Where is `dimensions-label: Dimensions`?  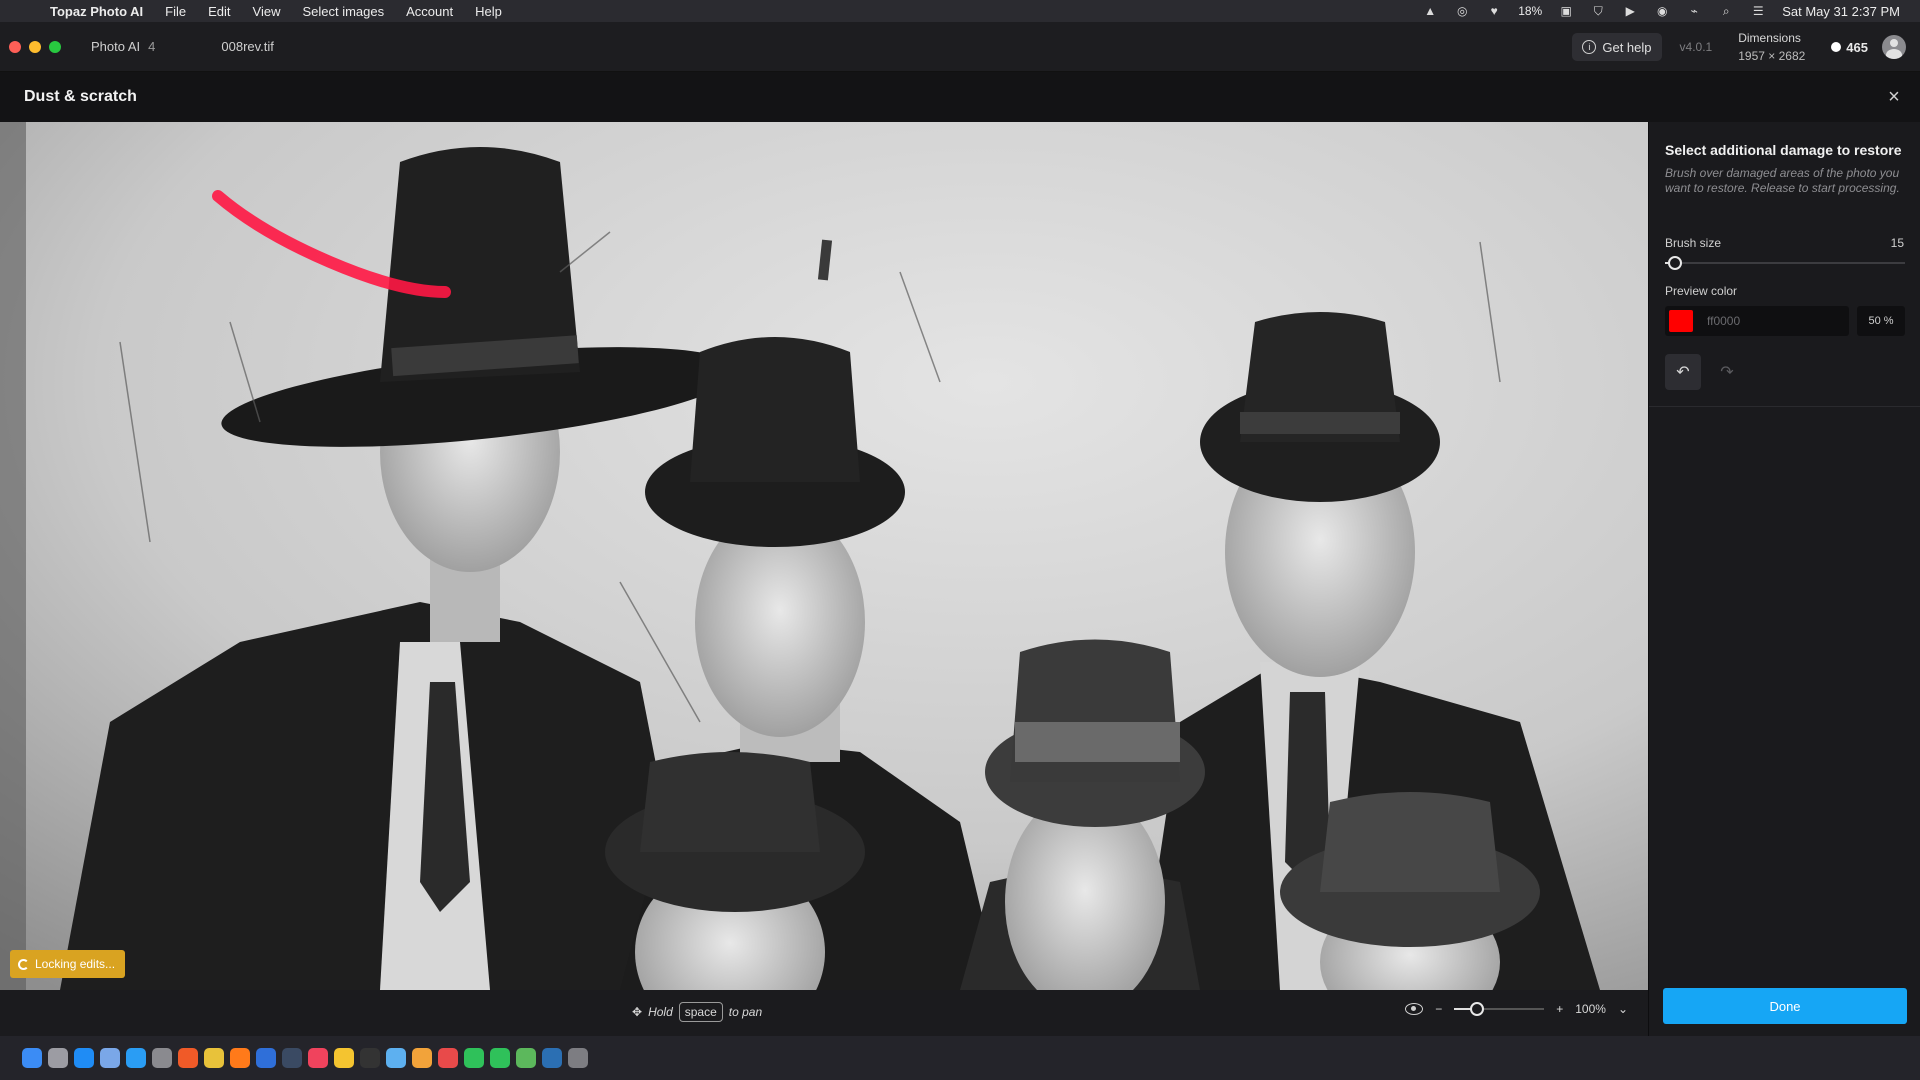
dimensions-label: Dimensions is located at coordinates (1769, 38).